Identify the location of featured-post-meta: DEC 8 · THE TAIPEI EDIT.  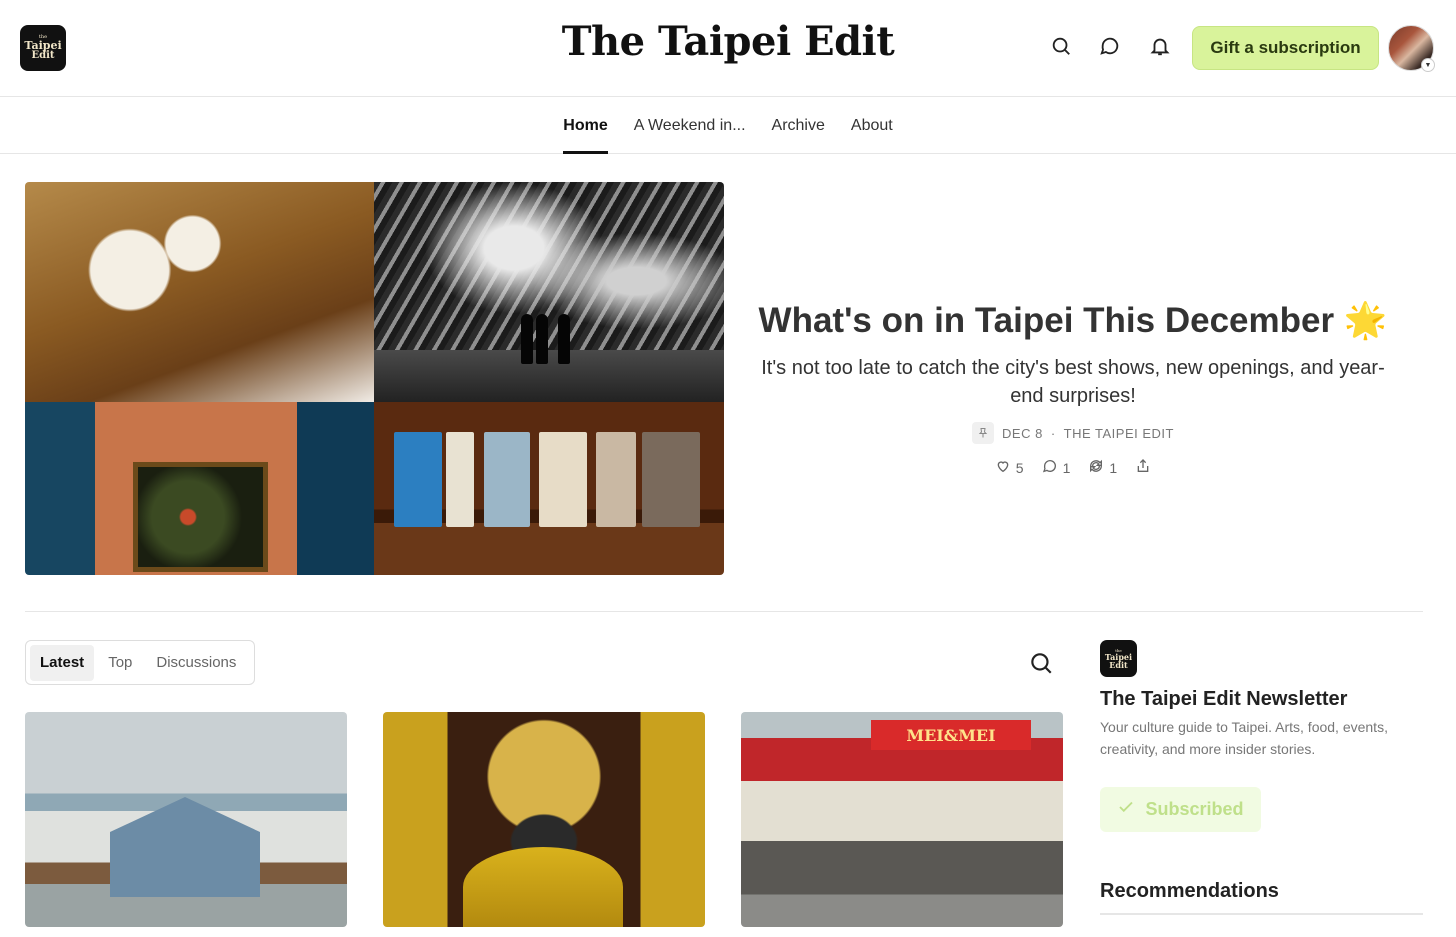
(1073, 433).